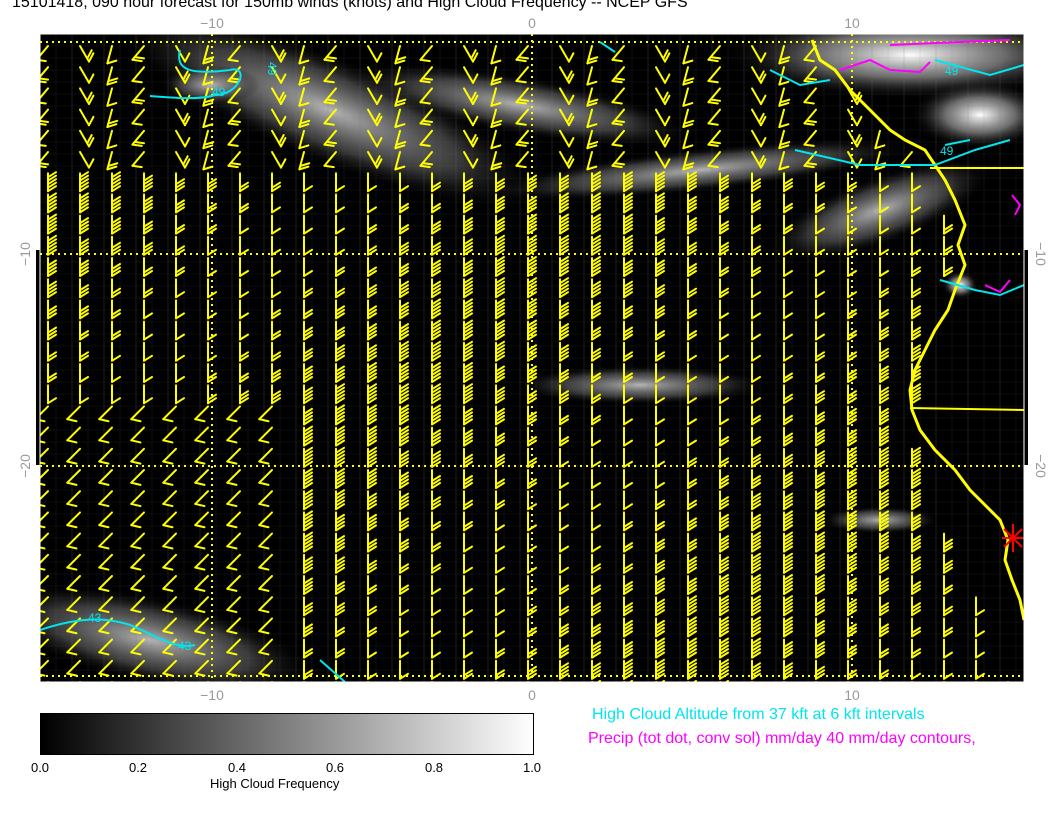 The height and width of the screenshot is (816, 1056). What do you see at coordinates (532, 767) in the screenshot?
I see `colorbar-tick: 1.0` at bounding box center [532, 767].